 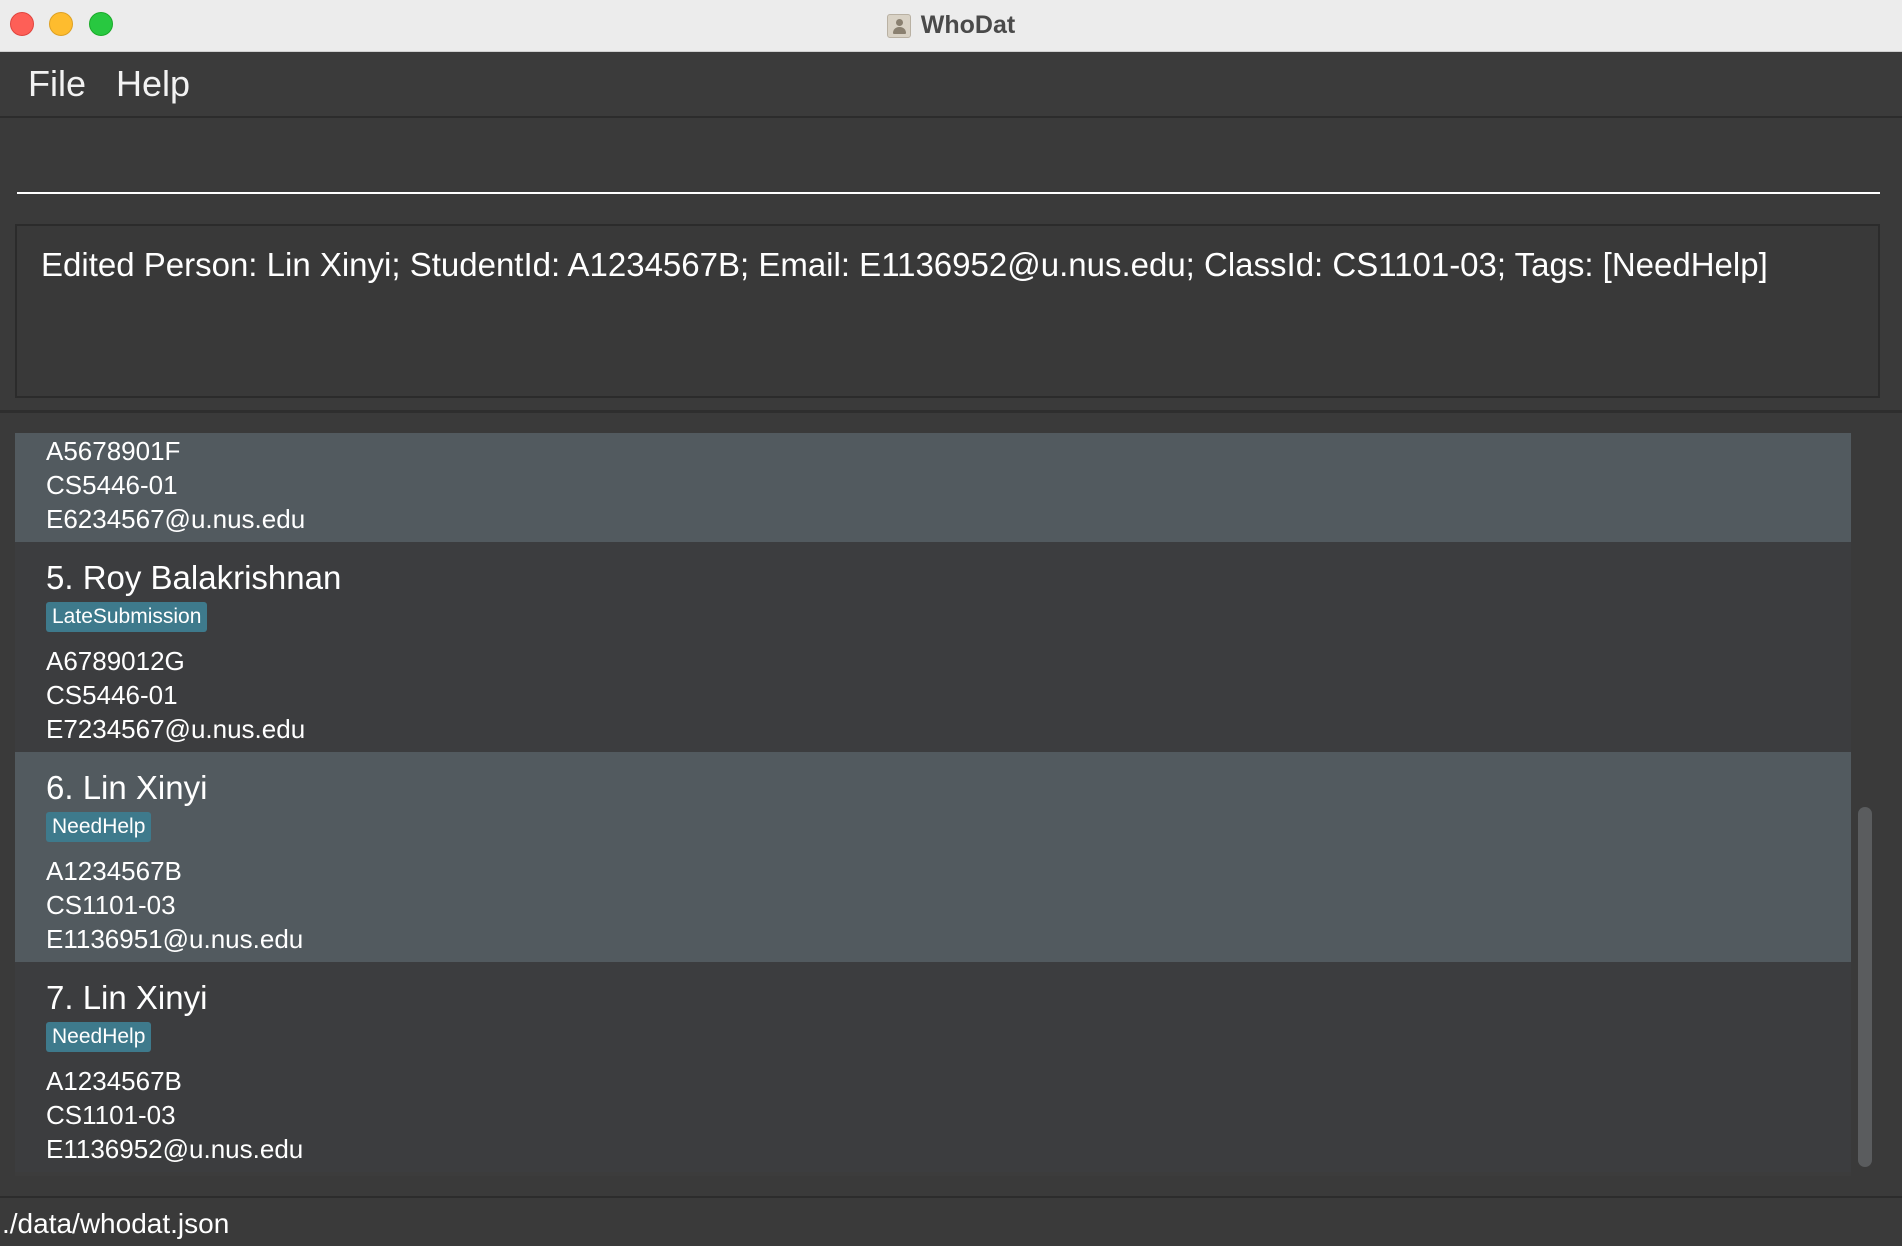 What do you see at coordinates (1866, 804) in the screenshot?
I see `list-scrollbar` at bounding box center [1866, 804].